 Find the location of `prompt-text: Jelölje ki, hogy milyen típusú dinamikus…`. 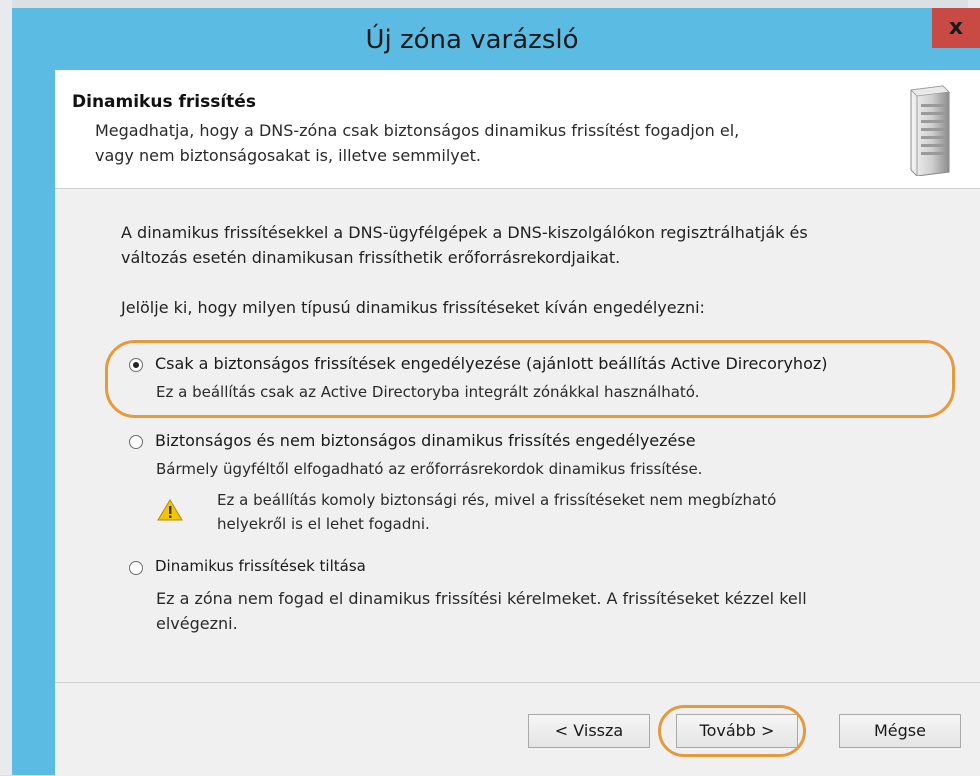

prompt-text: Jelölje ki, hogy milyen típusú dinamikus… is located at coordinates (413, 307).